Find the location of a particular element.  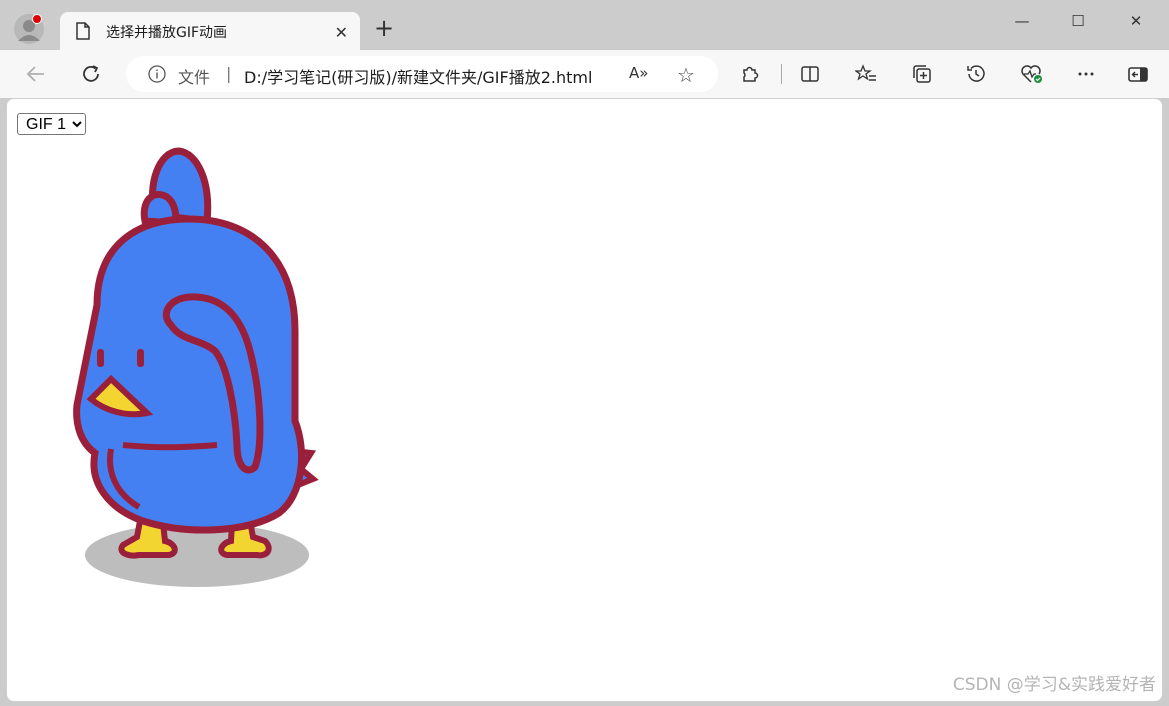

toolbar-divider is located at coordinates (781, 74).